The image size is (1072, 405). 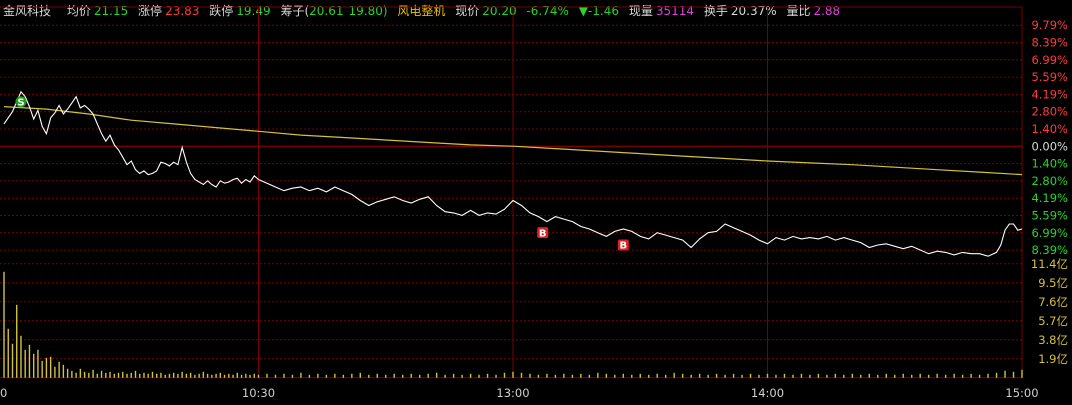 I want to click on time-axis-label: 15:00, so click(x=1021, y=393).